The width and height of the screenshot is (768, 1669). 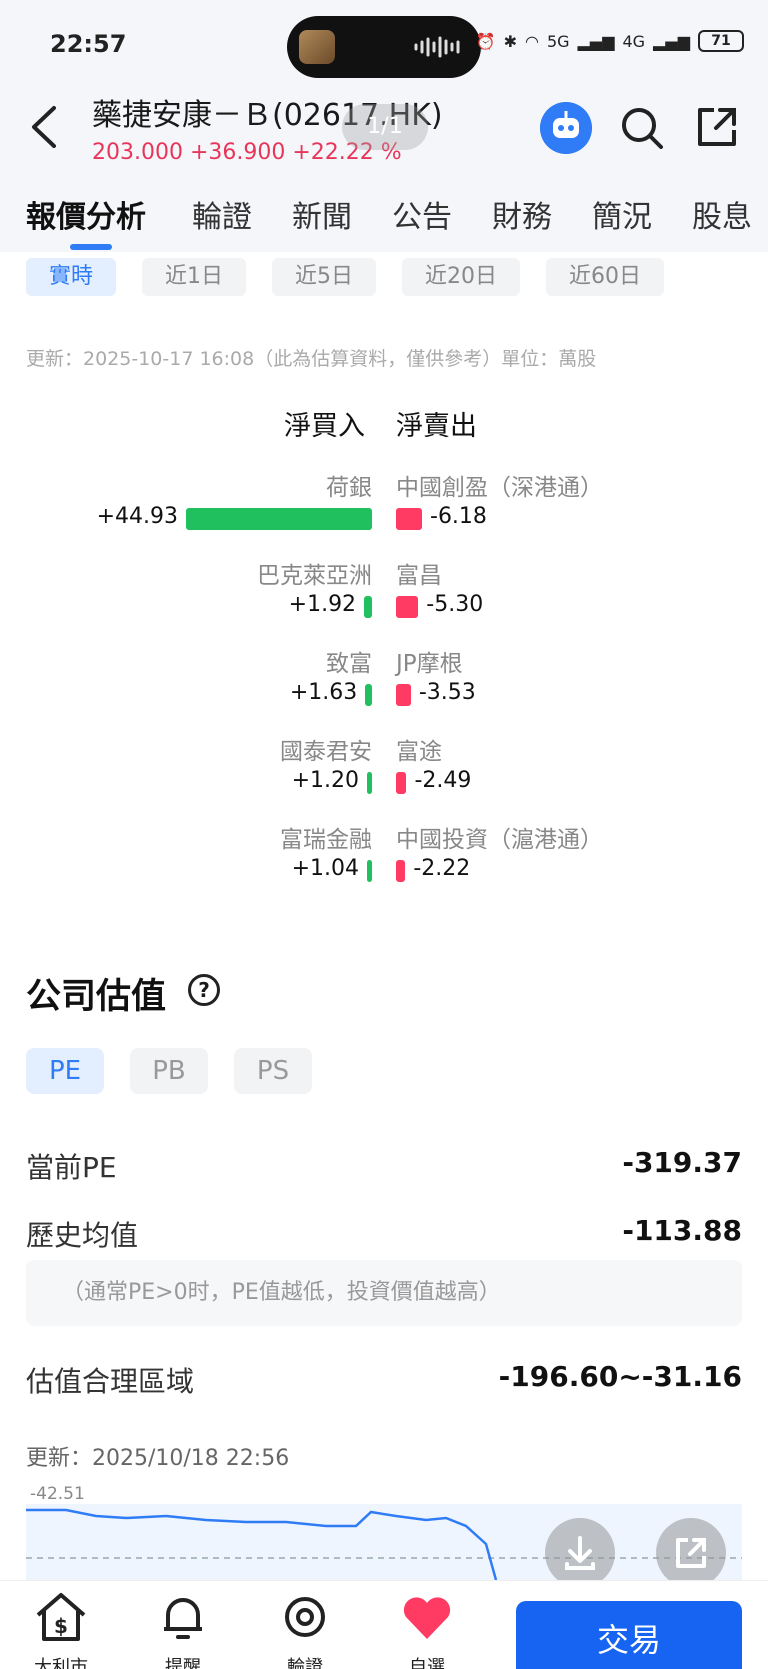 What do you see at coordinates (158, 1458) in the screenshot?
I see `chart-update-time: 更新：2025/10/18 22:56` at bounding box center [158, 1458].